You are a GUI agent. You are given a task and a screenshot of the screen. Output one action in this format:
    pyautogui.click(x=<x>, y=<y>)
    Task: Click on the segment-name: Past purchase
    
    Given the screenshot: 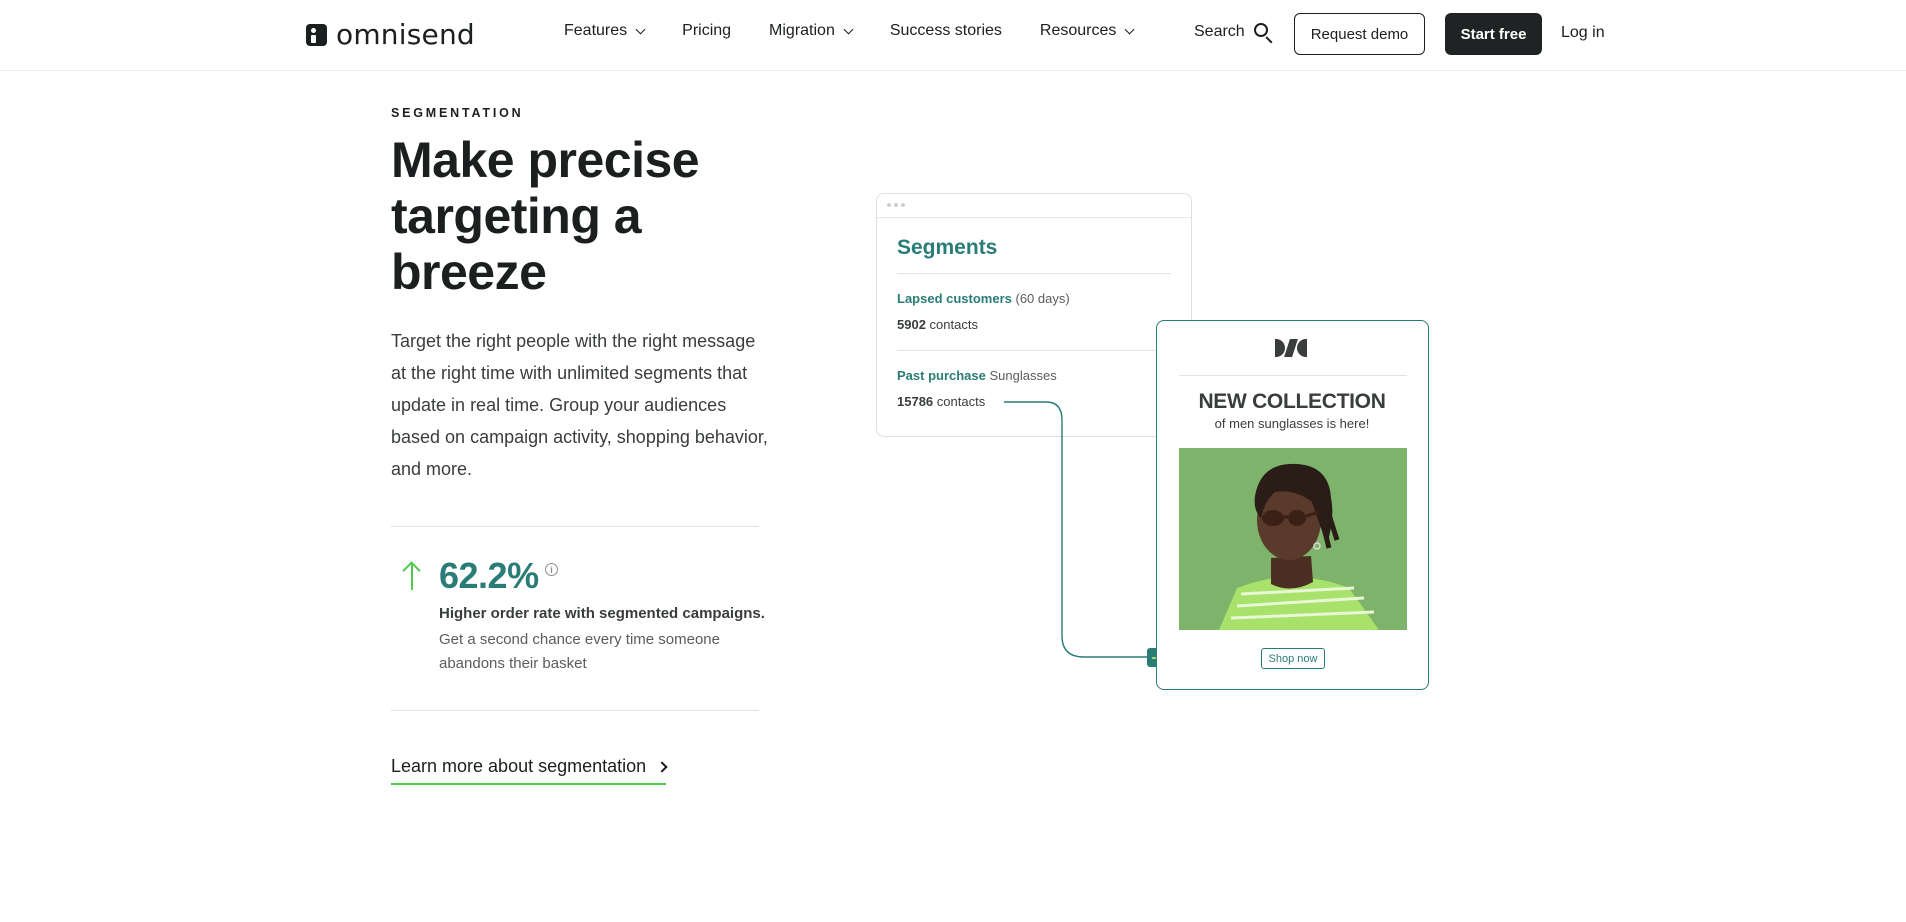 What is the action you would take?
    pyautogui.click(x=941, y=375)
    